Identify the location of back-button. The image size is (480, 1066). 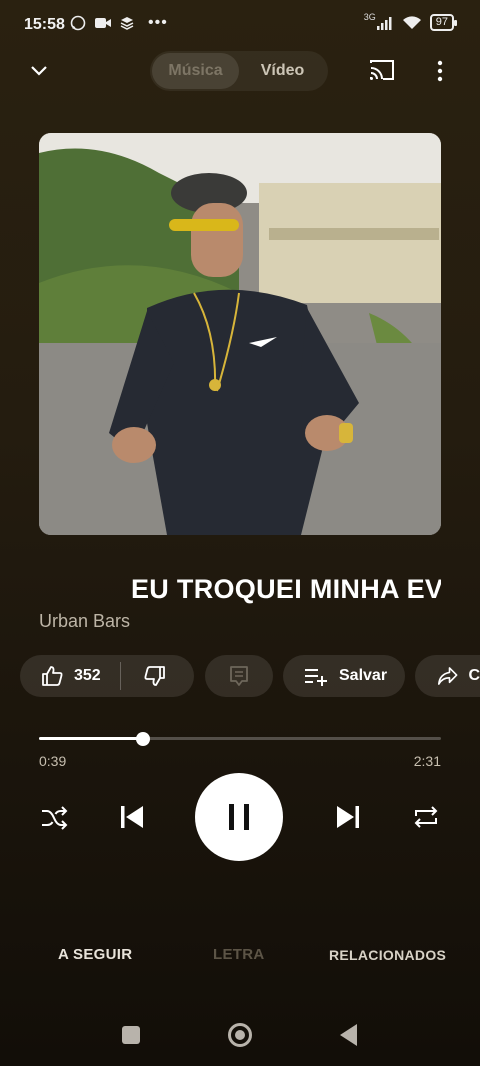
(348, 1035).